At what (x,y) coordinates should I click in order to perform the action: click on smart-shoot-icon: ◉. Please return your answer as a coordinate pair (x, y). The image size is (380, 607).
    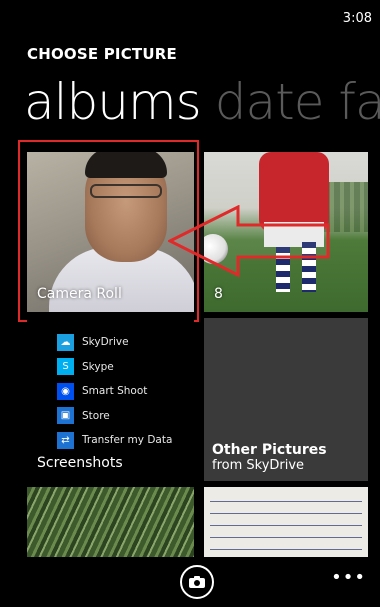
    Looking at the image, I should click on (65, 391).